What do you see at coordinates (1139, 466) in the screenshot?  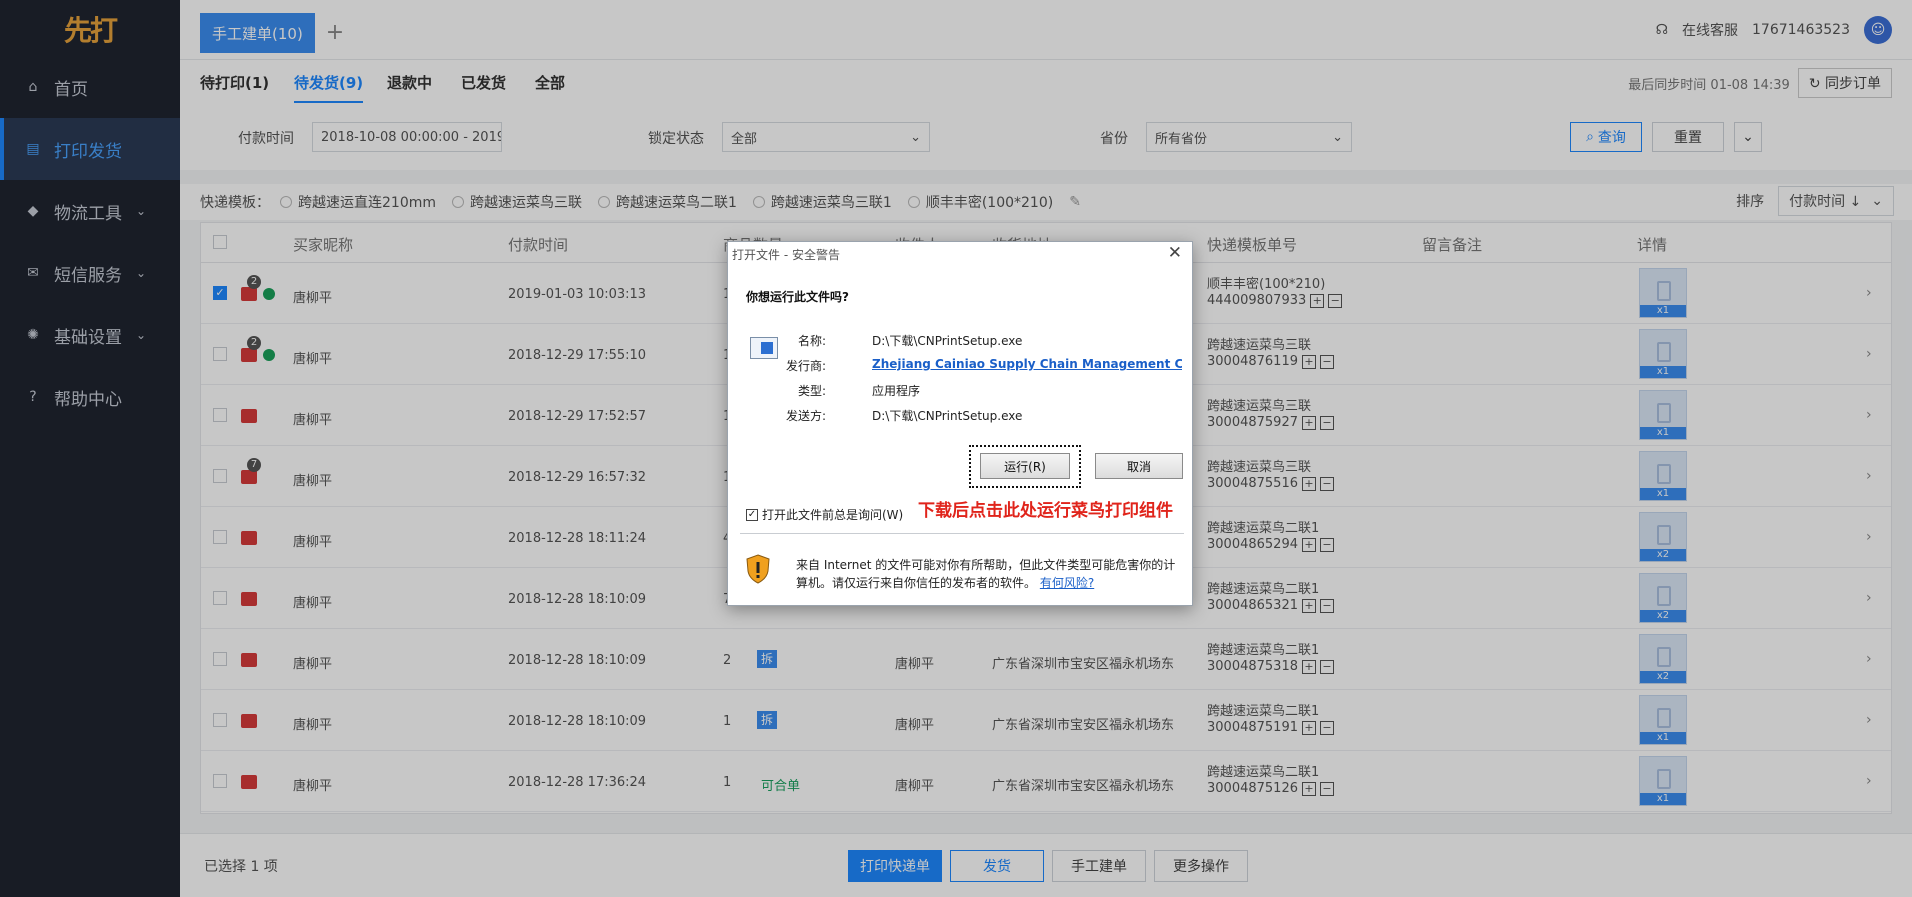 I see `cancel-button: 取消` at bounding box center [1139, 466].